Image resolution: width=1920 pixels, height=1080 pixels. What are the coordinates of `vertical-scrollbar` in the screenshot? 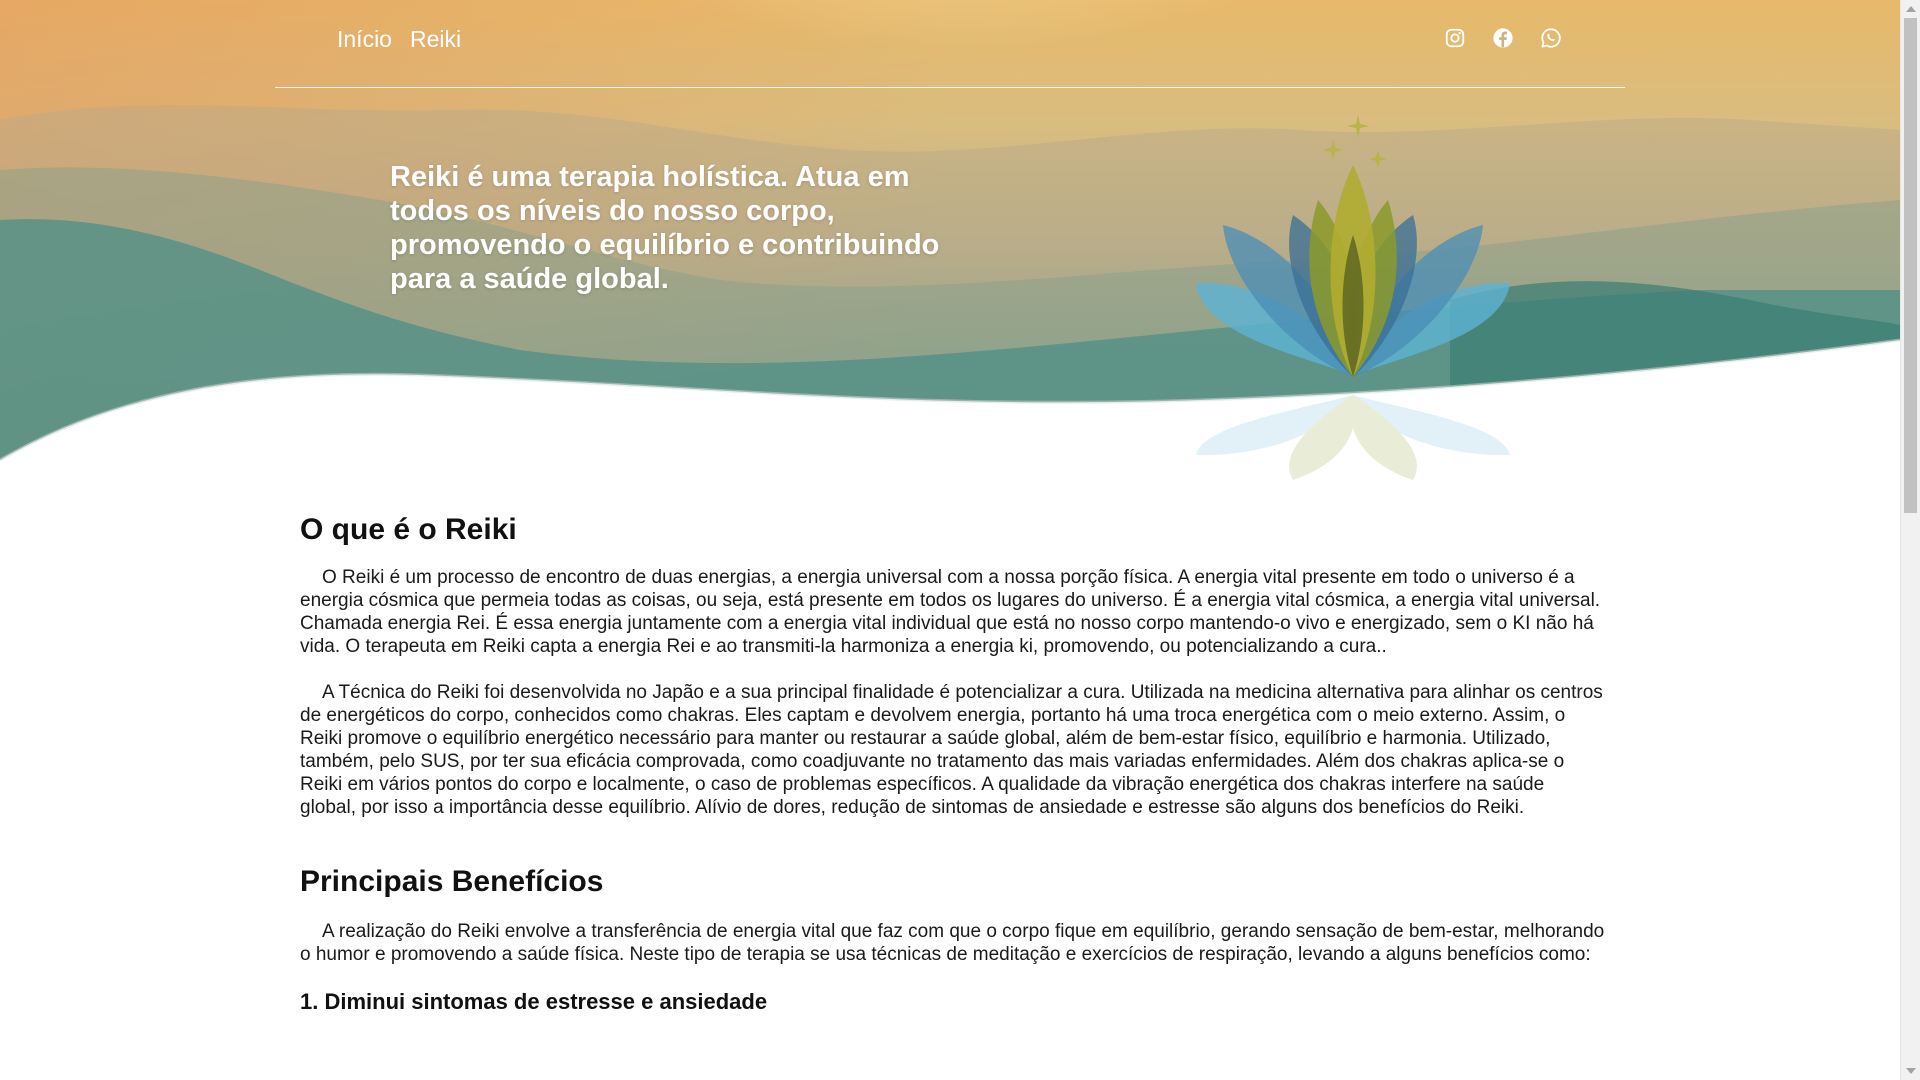 It's located at (1910, 540).